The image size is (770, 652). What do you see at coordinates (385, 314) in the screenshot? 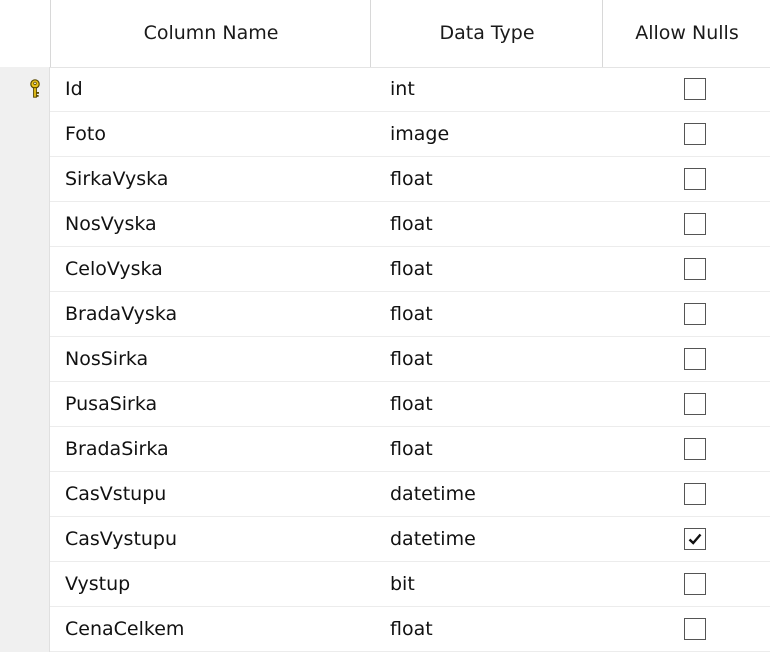
I see `table-row: BradaVyska float` at bounding box center [385, 314].